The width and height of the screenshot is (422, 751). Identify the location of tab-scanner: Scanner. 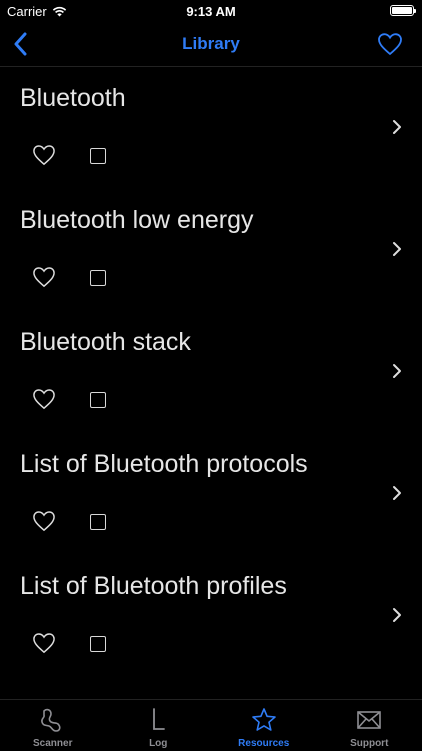
(53, 725).